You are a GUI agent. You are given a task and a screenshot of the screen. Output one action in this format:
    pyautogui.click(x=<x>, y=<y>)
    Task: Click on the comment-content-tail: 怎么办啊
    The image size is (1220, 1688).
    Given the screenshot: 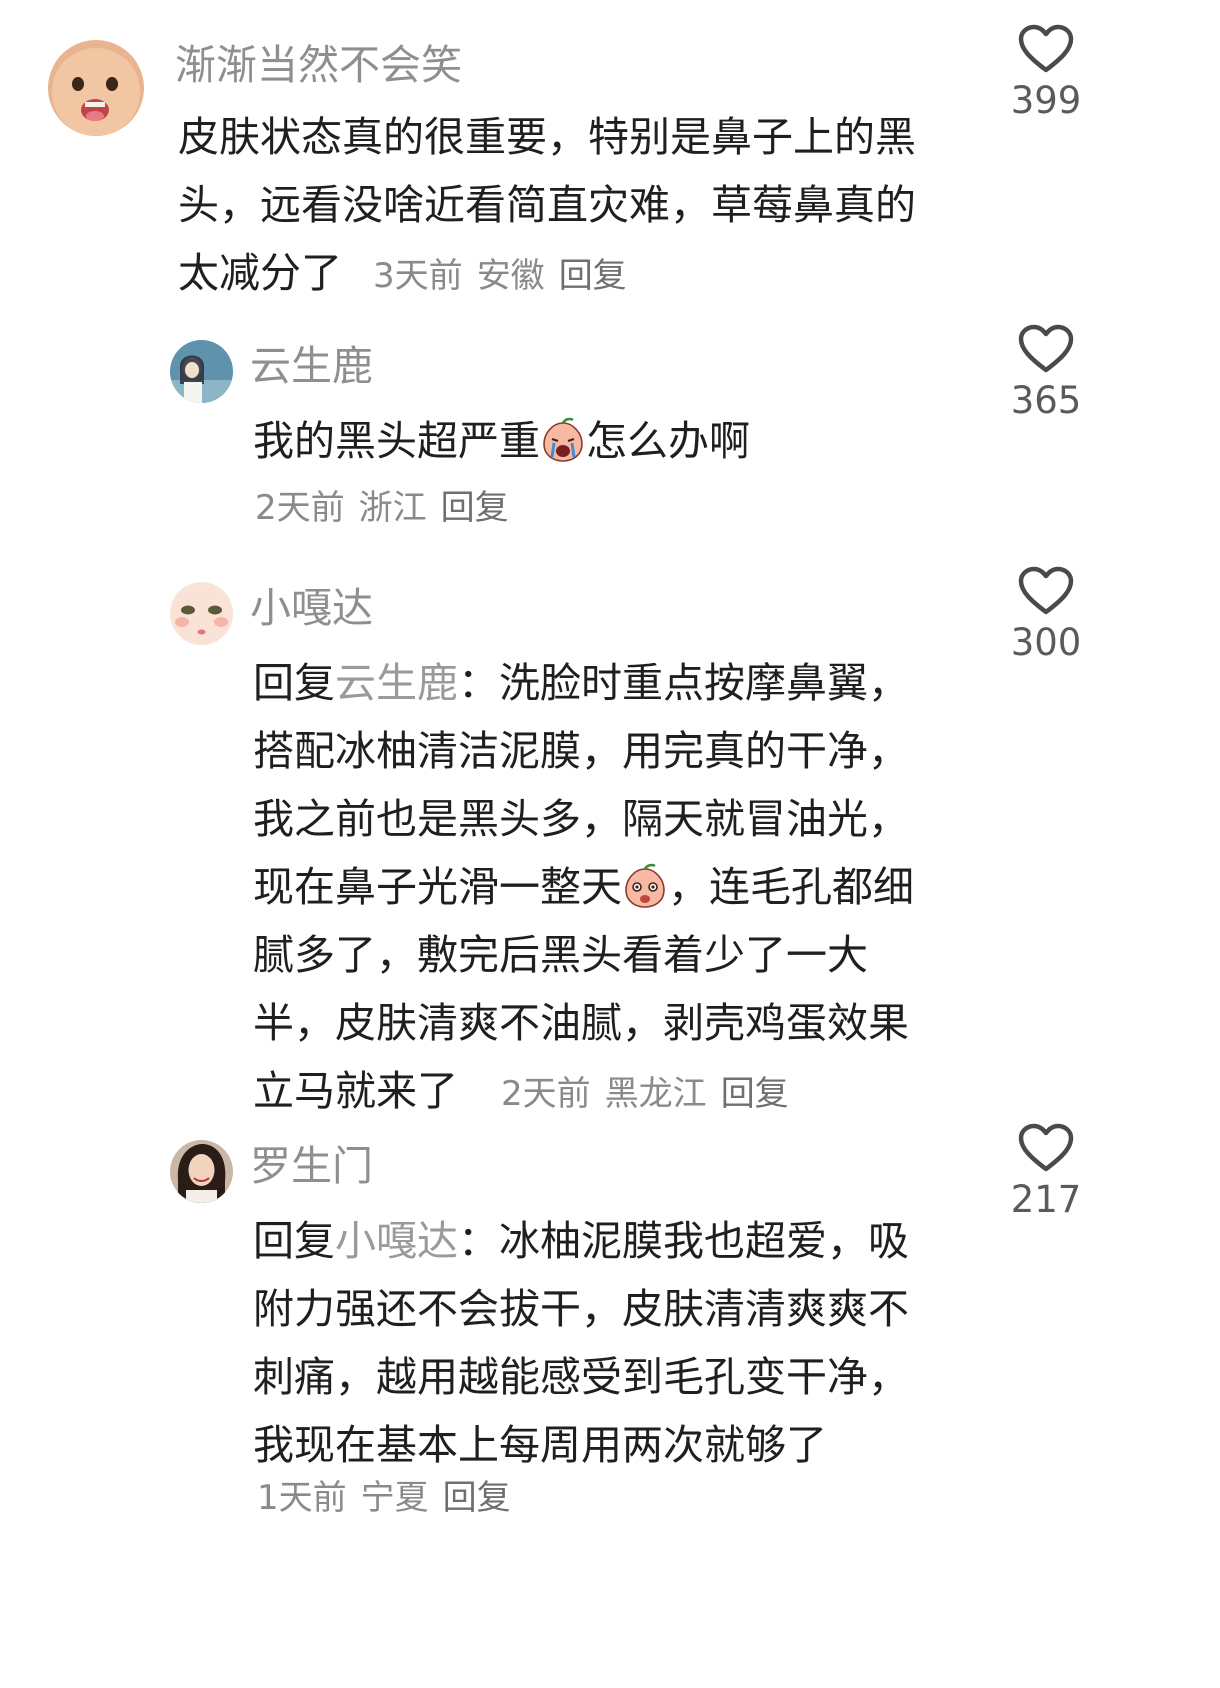 What is the action you would take?
    pyautogui.click(x=668, y=441)
    